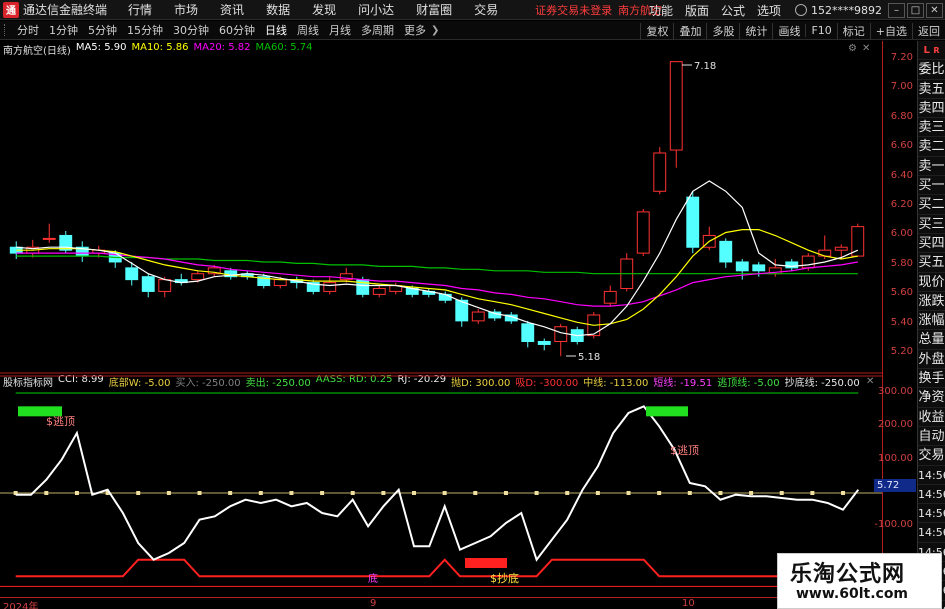  I want to click on side-tab: 卖二, so click(931, 147).